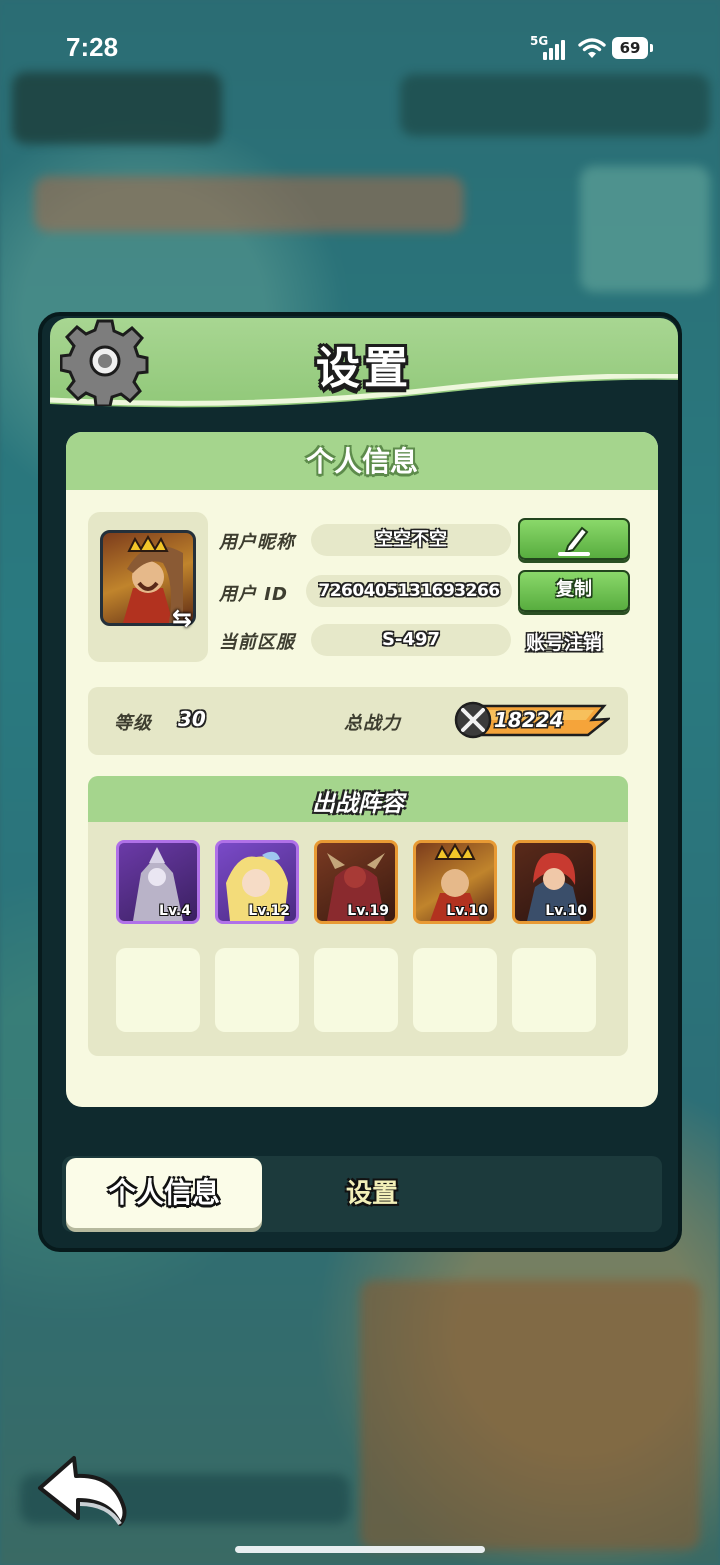 This screenshot has width=720, height=1565. I want to click on tab-bar: 个人信息 设置, so click(362, 1194).